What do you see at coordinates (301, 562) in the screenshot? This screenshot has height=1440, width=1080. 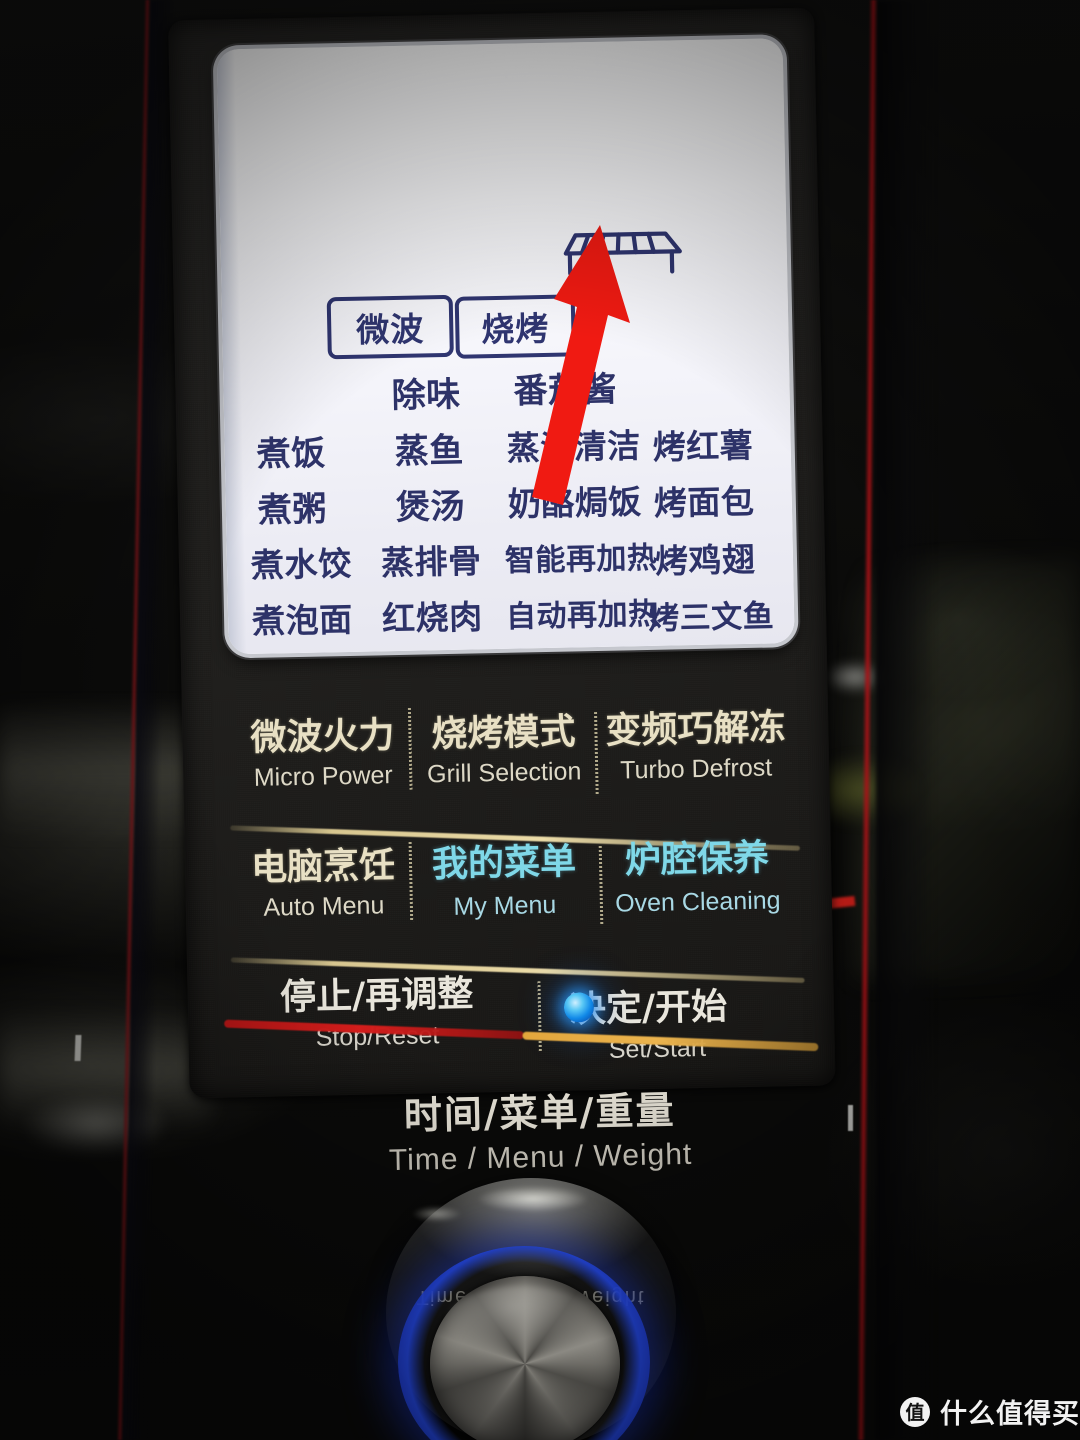 I see `menu-item-c1r3: 煮水饺` at bounding box center [301, 562].